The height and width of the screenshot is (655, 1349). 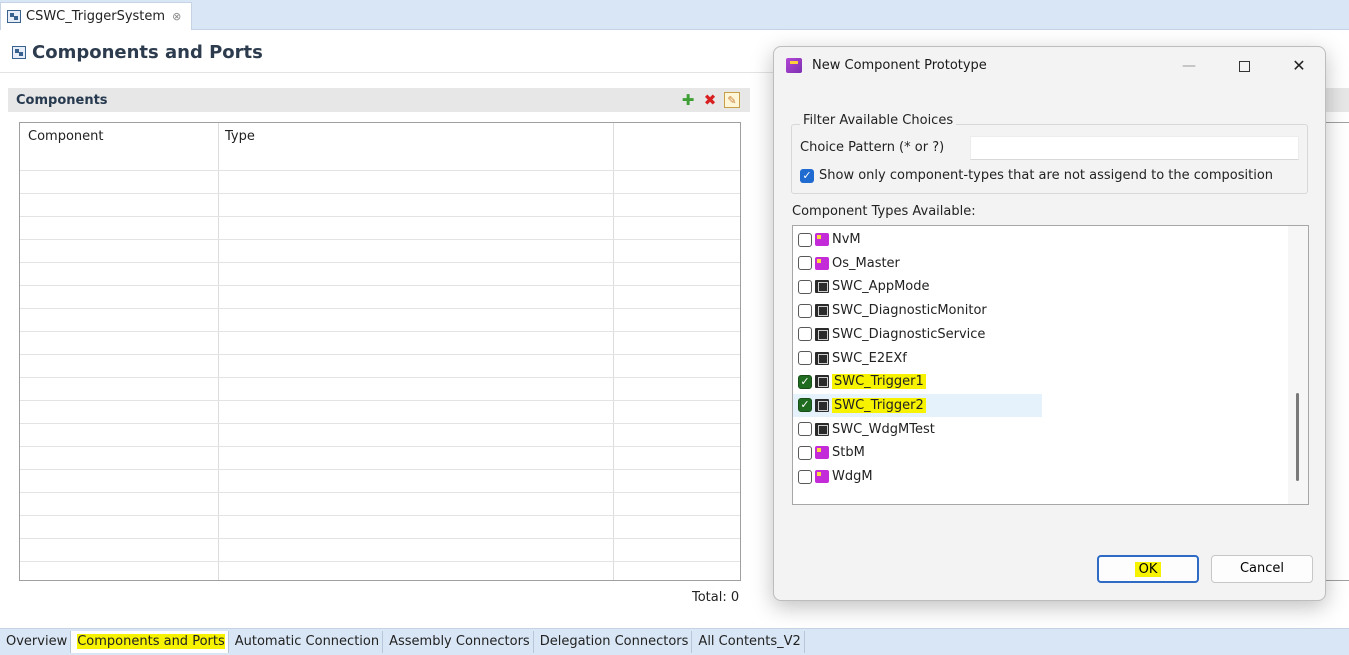 What do you see at coordinates (852, 476) in the screenshot?
I see `item-label: WdgM` at bounding box center [852, 476].